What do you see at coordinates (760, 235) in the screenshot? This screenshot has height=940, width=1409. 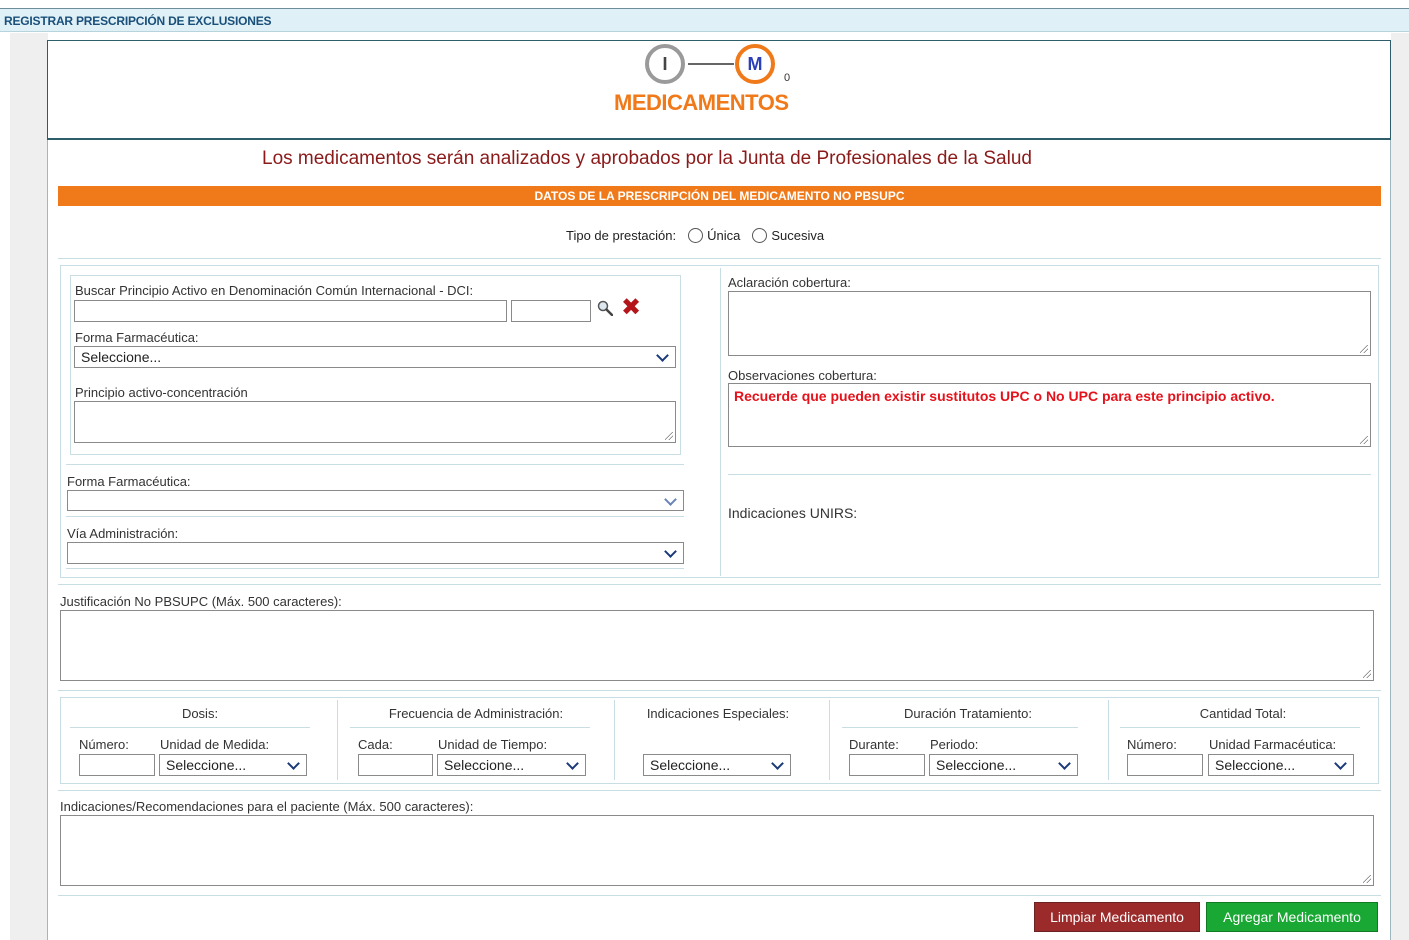 I see `radio-sucesiva` at bounding box center [760, 235].